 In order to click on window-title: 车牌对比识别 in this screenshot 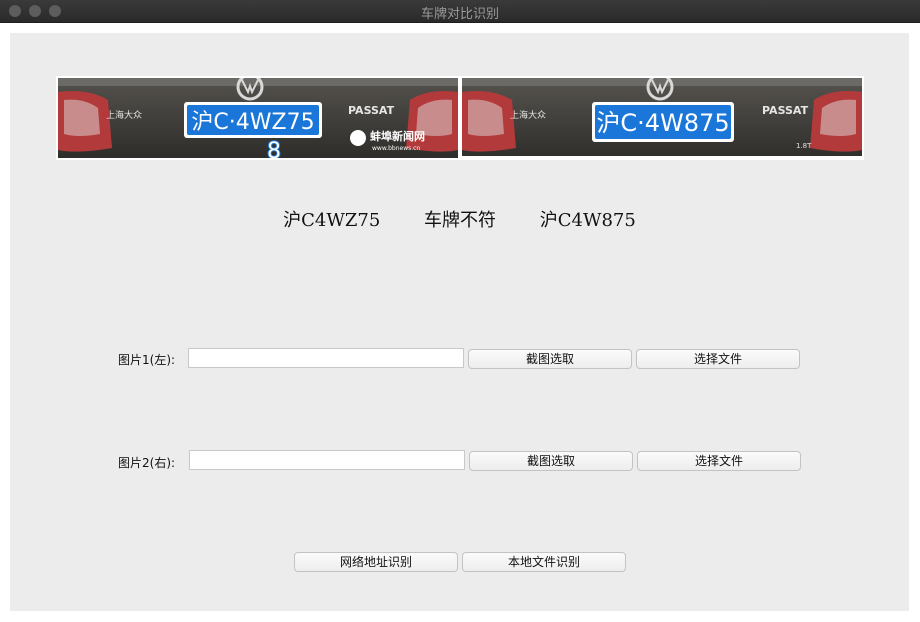, I will do `click(459, 14)`.